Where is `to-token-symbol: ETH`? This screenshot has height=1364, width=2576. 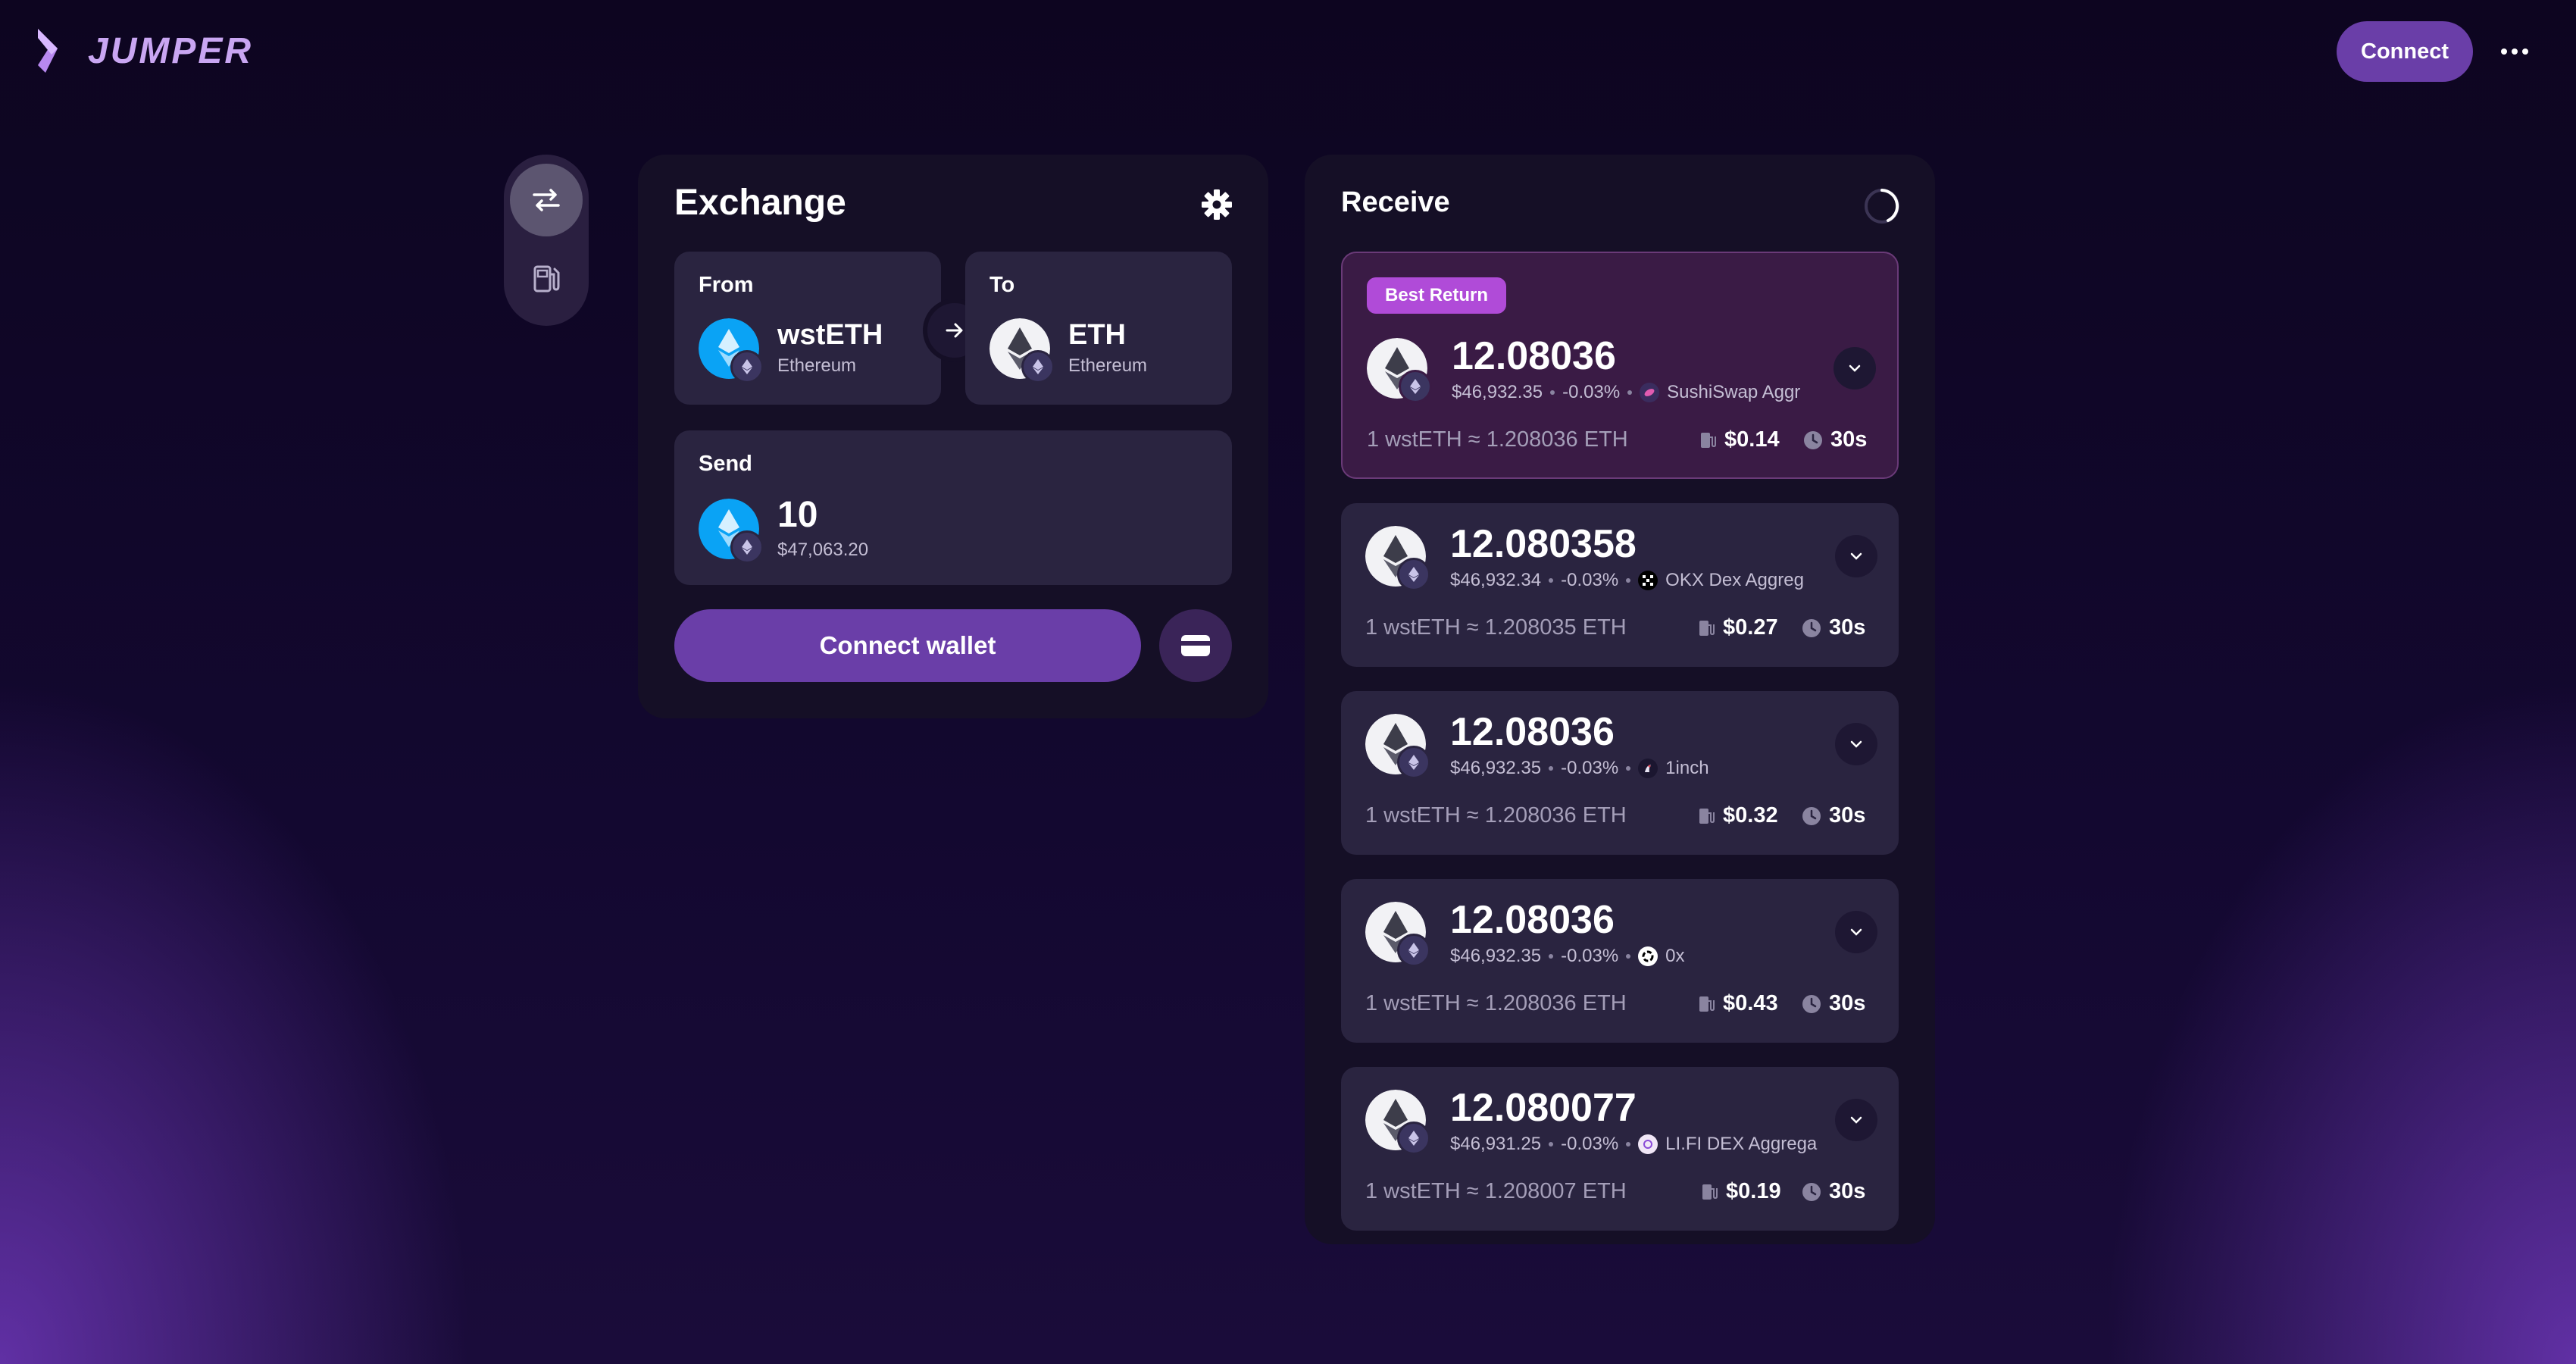
to-token-symbol: ETH is located at coordinates (1097, 335).